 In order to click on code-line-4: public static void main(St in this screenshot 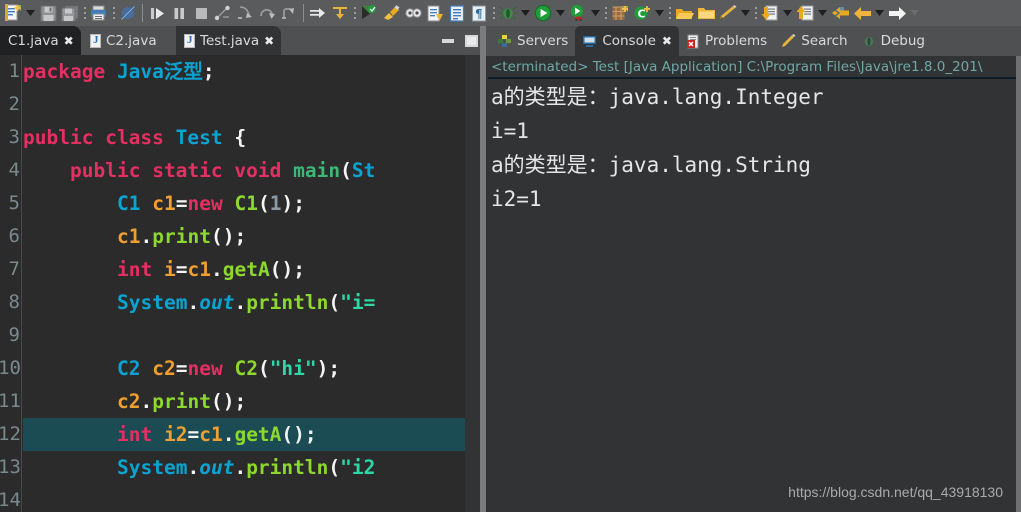, I will do `click(244, 170)`.